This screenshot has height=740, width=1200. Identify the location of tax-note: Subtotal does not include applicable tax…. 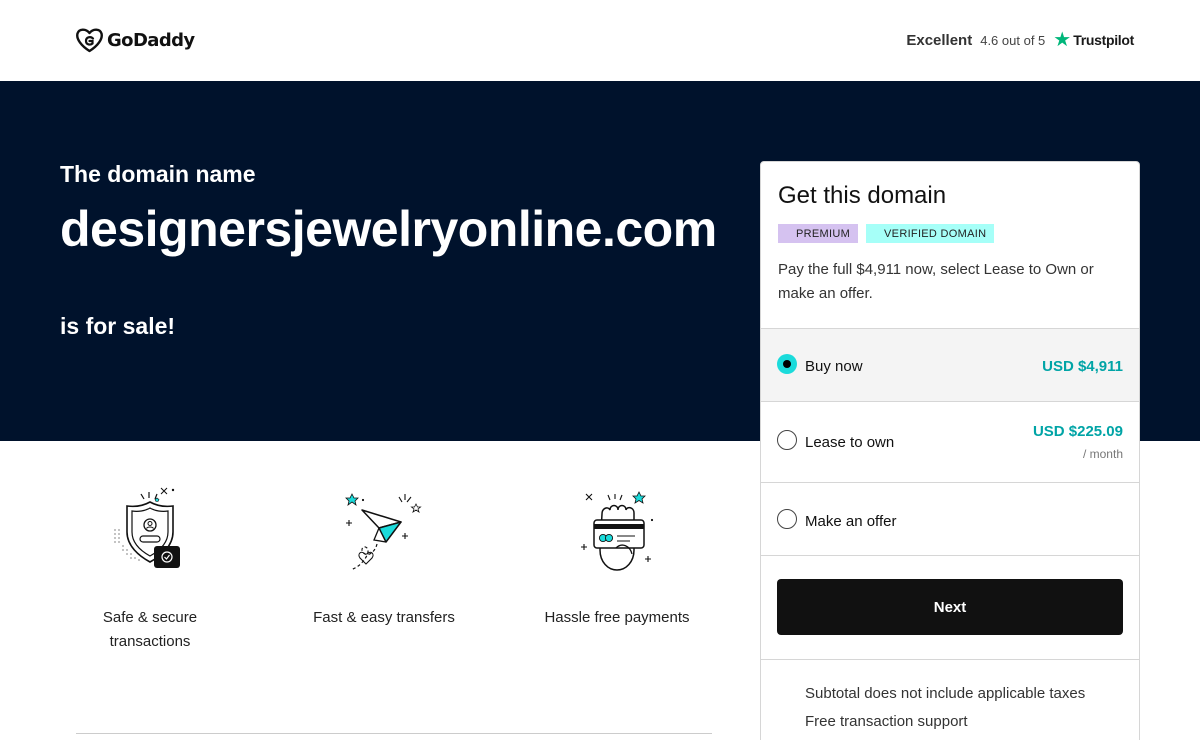
(945, 693).